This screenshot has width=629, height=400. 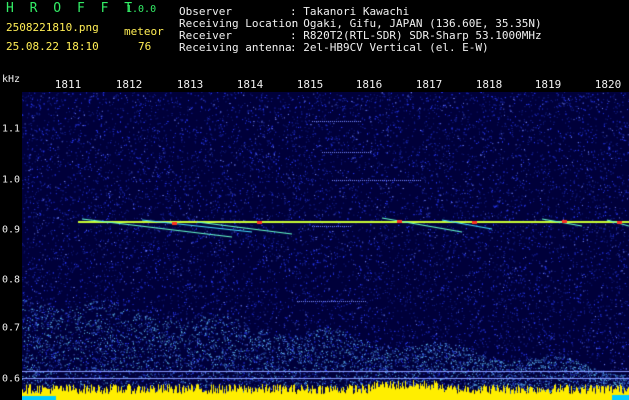 What do you see at coordinates (145, 46) in the screenshot?
I see `meteor-count: 76` at bounding box center [145, 46].